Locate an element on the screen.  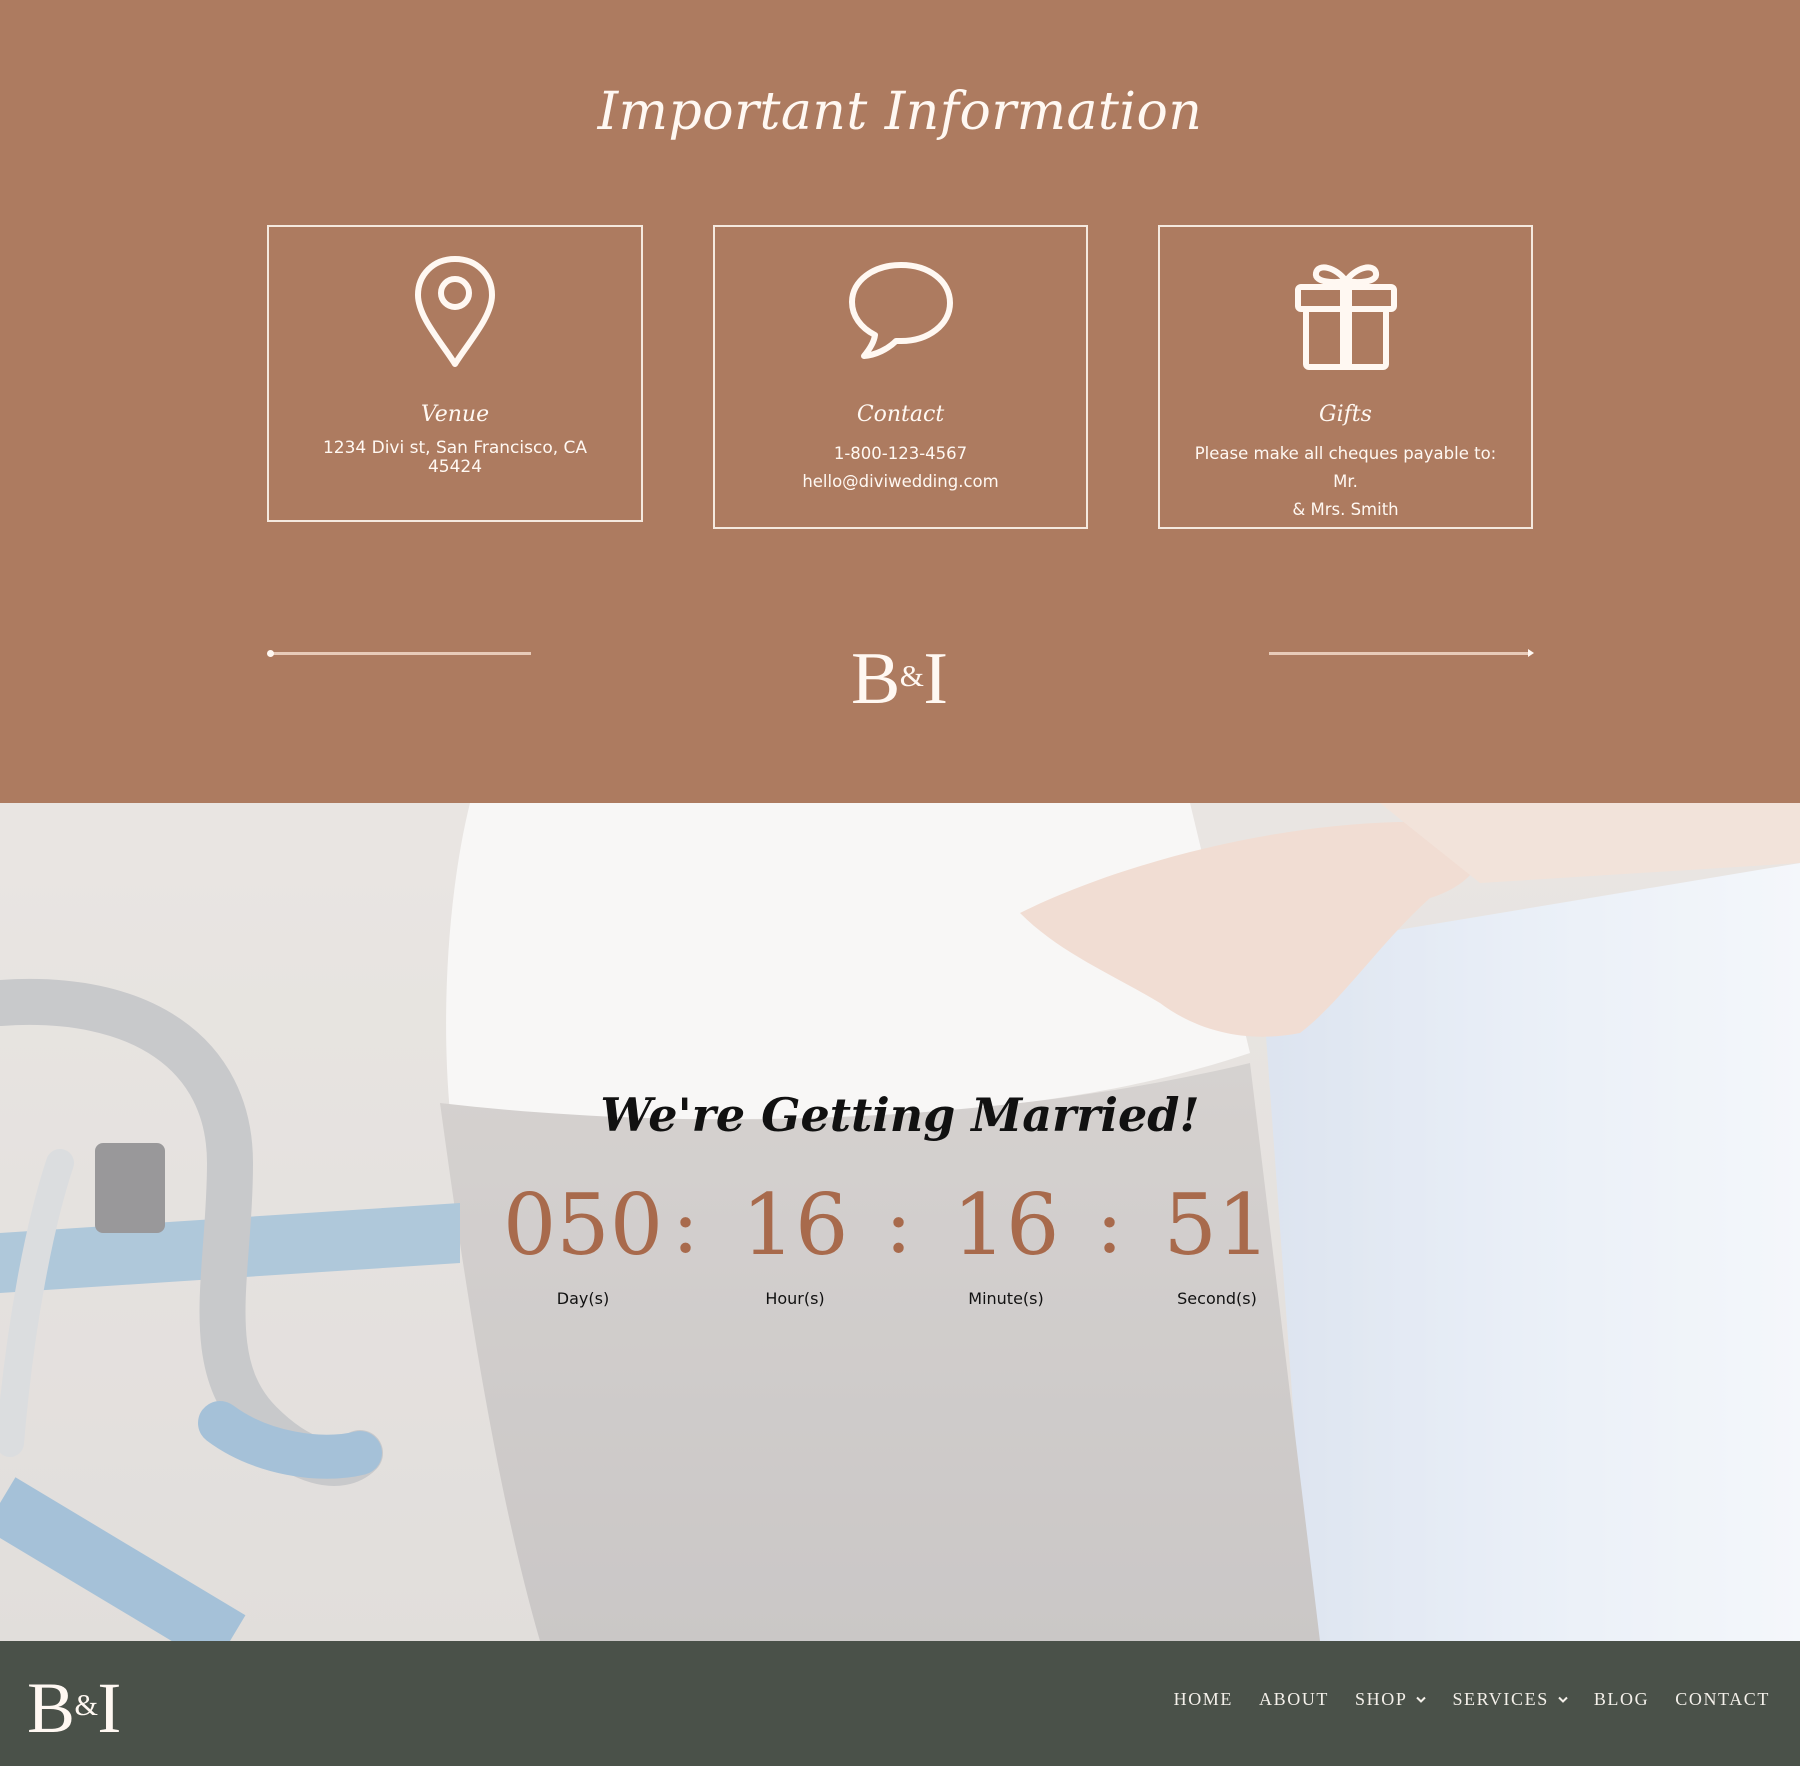
nav-item-about: ABOUT is located at coordinates (1294, 1699).